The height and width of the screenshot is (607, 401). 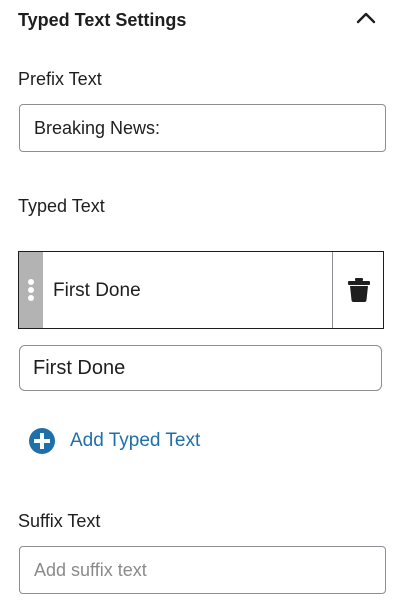 I want to click on drag-handle, so click(x=31, y=290).